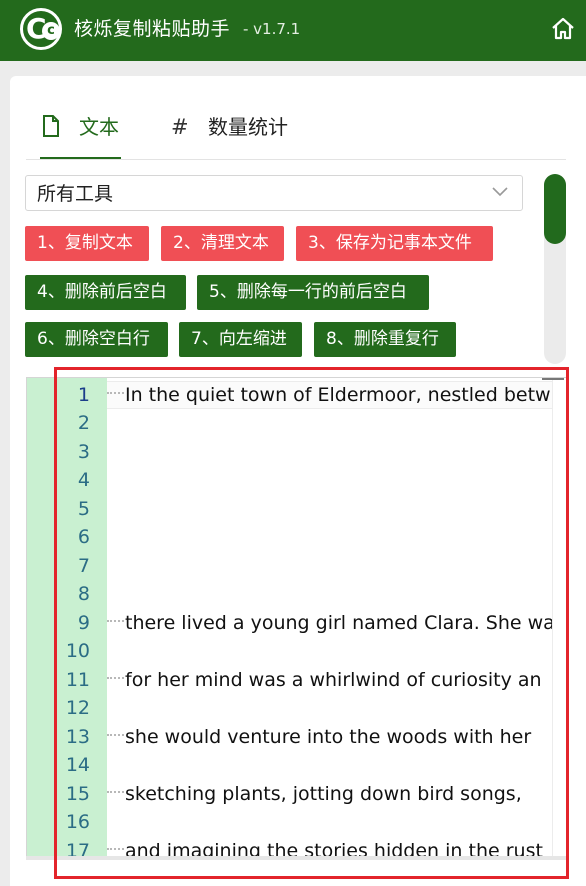 This screenshot has width=586, height=886. What do you see at coordinates (83, 623) in the screenshot?
I see `line-number: 9` at bounding box center [83, 623].